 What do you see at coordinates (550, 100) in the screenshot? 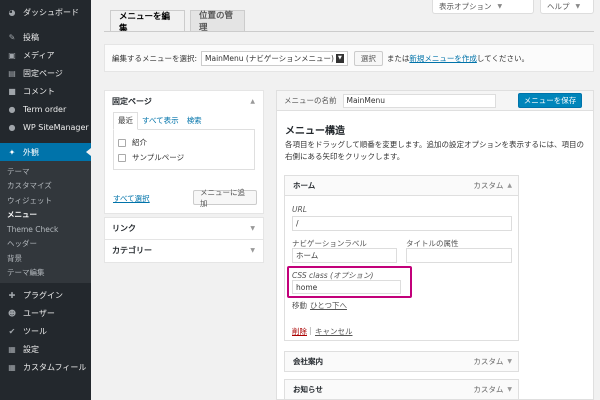
I see `save-menu-button: メニューを保存` at bounding box center [550, 100].